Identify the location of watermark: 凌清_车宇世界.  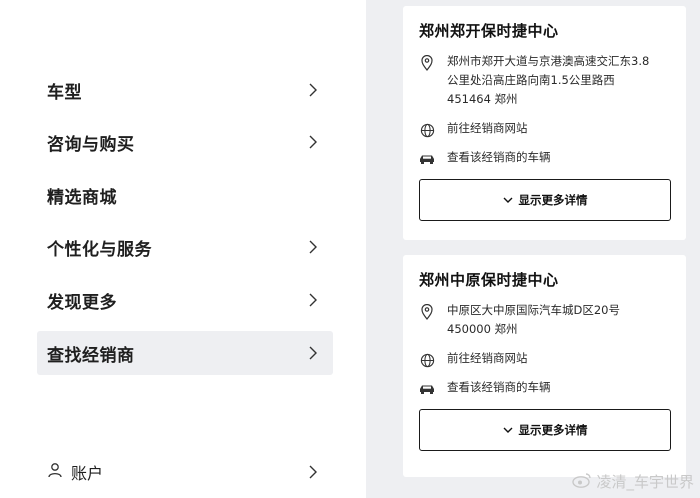
(633, 481).